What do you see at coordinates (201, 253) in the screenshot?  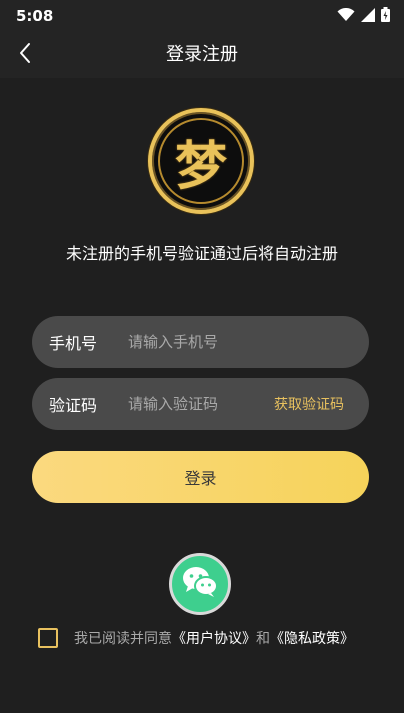 I see `auto-register-hint: 未注册的手机号验证通过后将自动注册` at bounding box center [201, 253].